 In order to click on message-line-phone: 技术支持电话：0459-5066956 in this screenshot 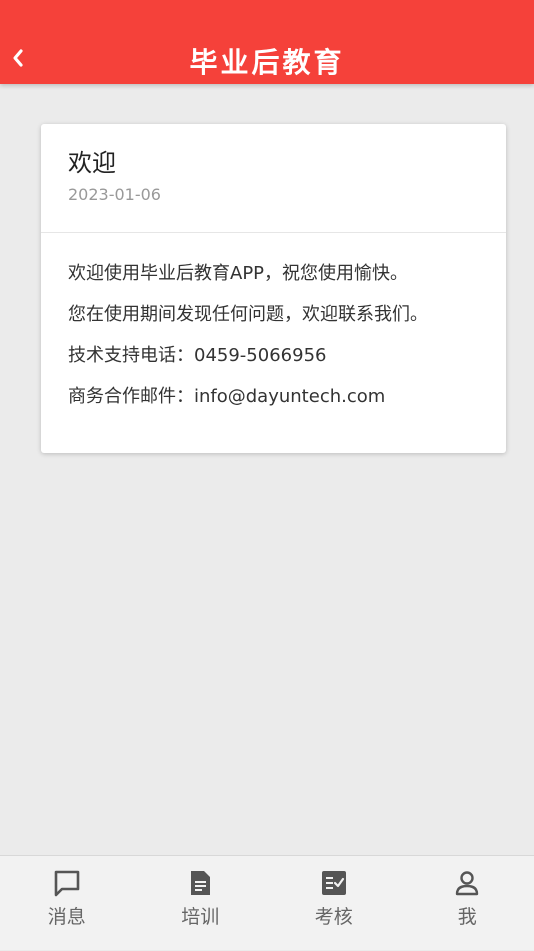, I will do `click(278, 362)`.